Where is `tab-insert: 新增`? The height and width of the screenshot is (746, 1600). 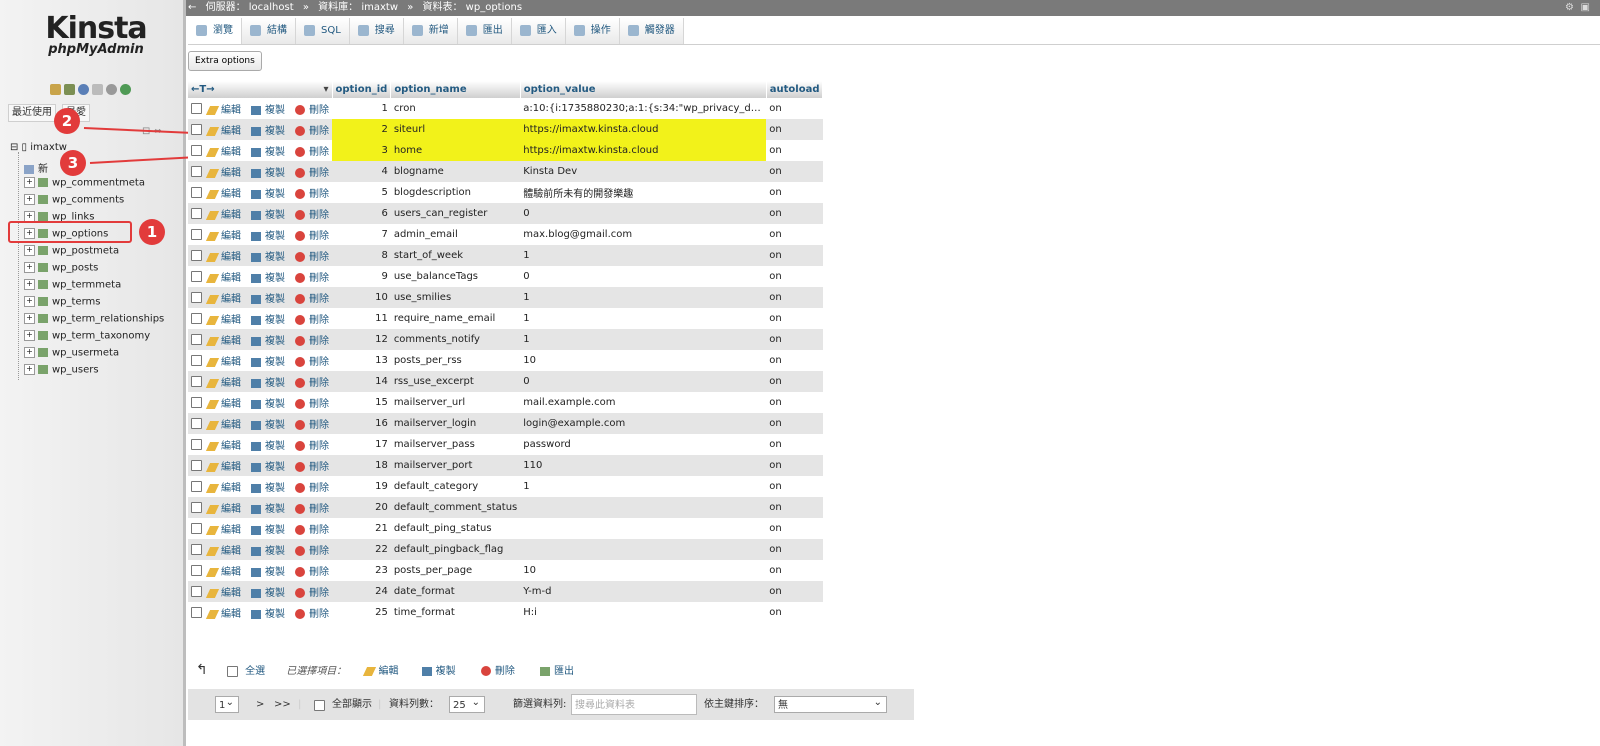 tab-insert: 新增 is located at coordinates (430, 31).